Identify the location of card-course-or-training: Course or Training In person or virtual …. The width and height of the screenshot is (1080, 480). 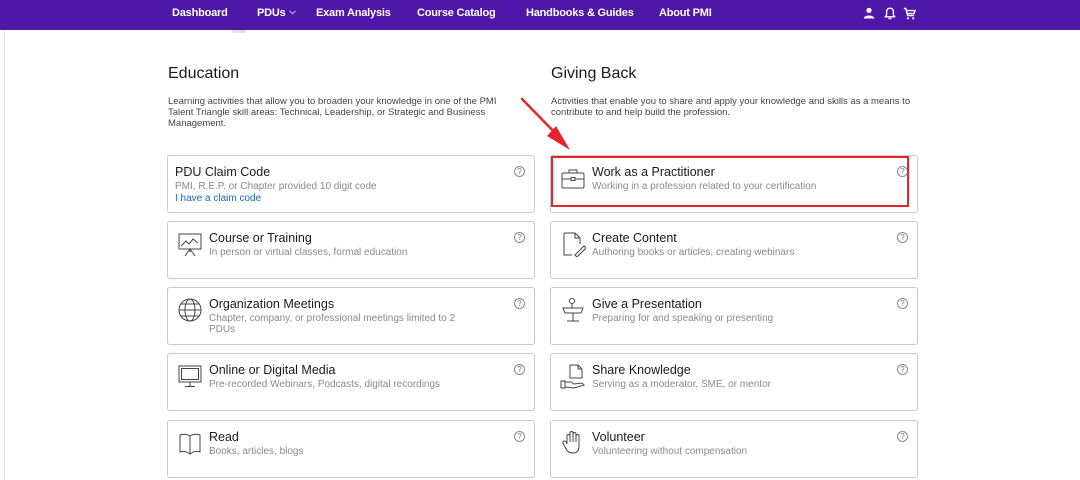
(351, 250).